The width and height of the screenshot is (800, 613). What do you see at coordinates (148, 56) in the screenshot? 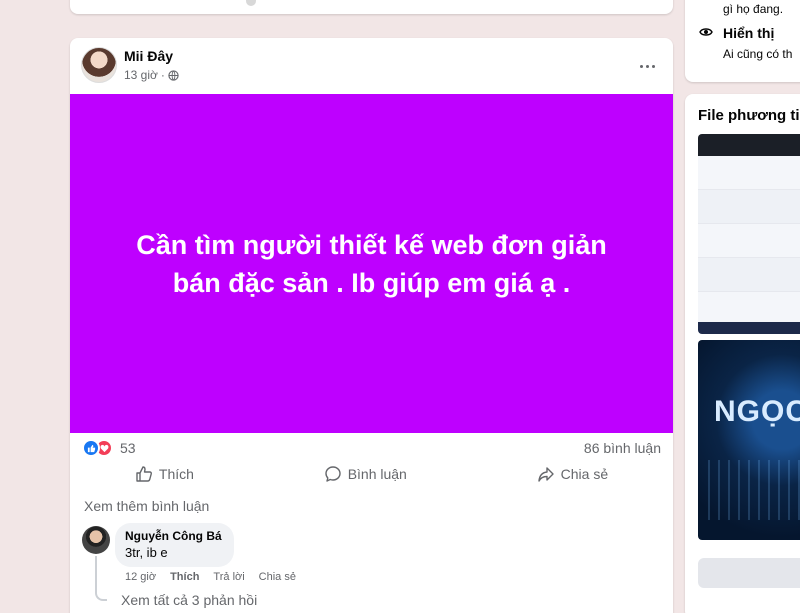
I see `post-author: Mii Đây` at bounding box center [148, 56].